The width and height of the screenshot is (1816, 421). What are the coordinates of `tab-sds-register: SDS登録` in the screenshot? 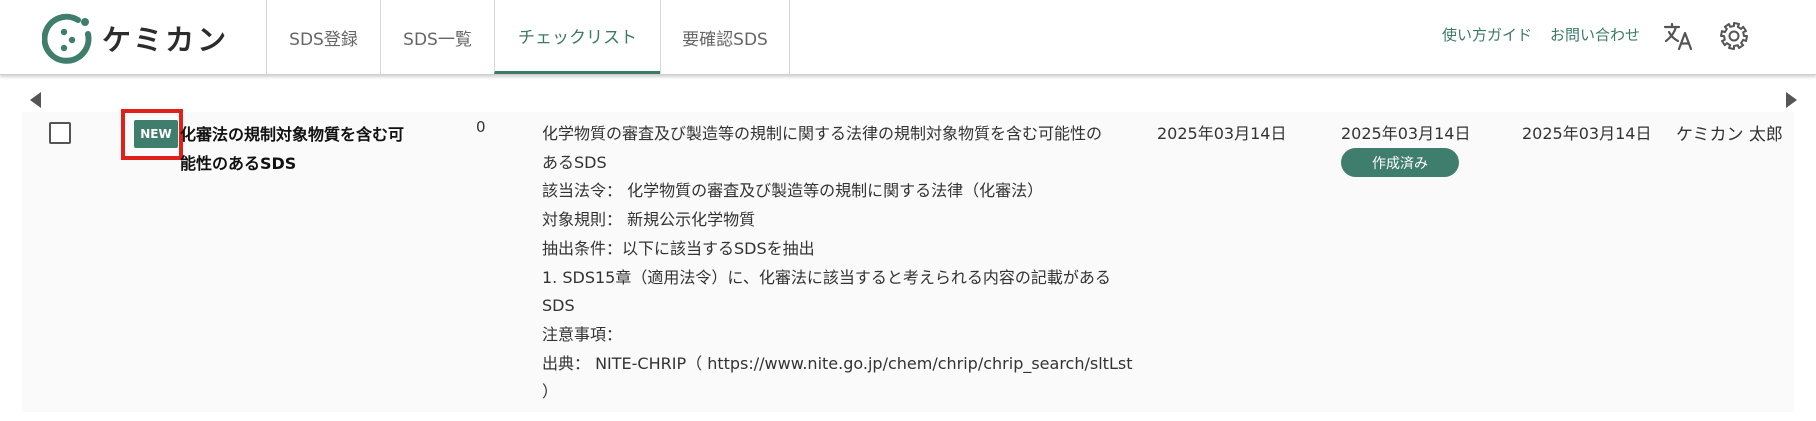 It's located at (323, 37).